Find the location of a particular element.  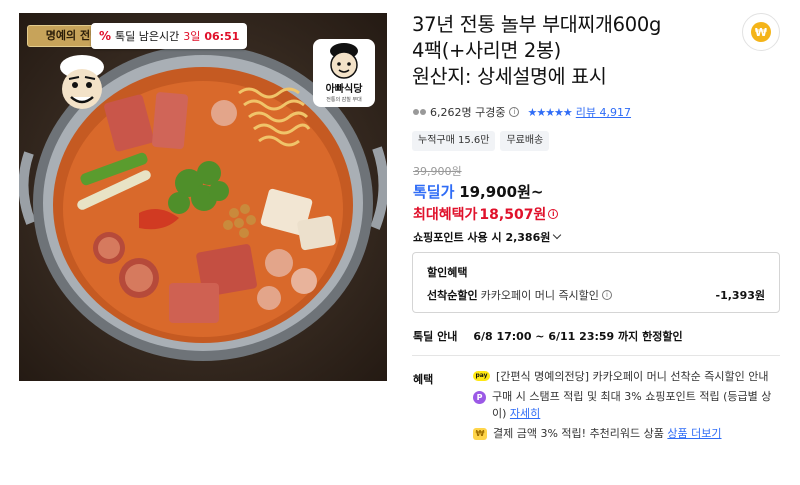

deal-info-label: 톡딜 안내 is located at coordinates (435, 336).